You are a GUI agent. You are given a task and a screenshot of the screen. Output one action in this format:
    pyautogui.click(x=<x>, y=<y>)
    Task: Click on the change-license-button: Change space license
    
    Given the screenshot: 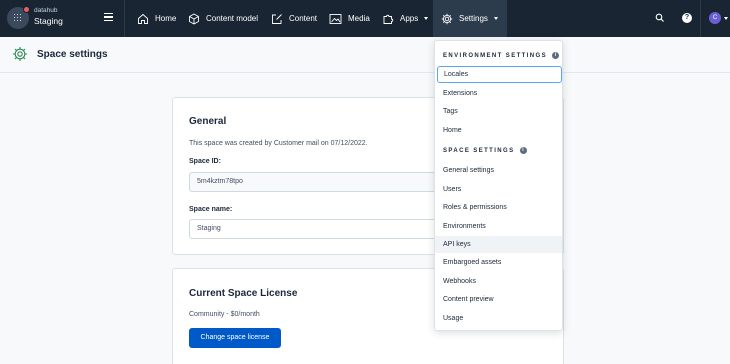 What is the action you would take?
    pyautogui.click(x=235, y=338)
    